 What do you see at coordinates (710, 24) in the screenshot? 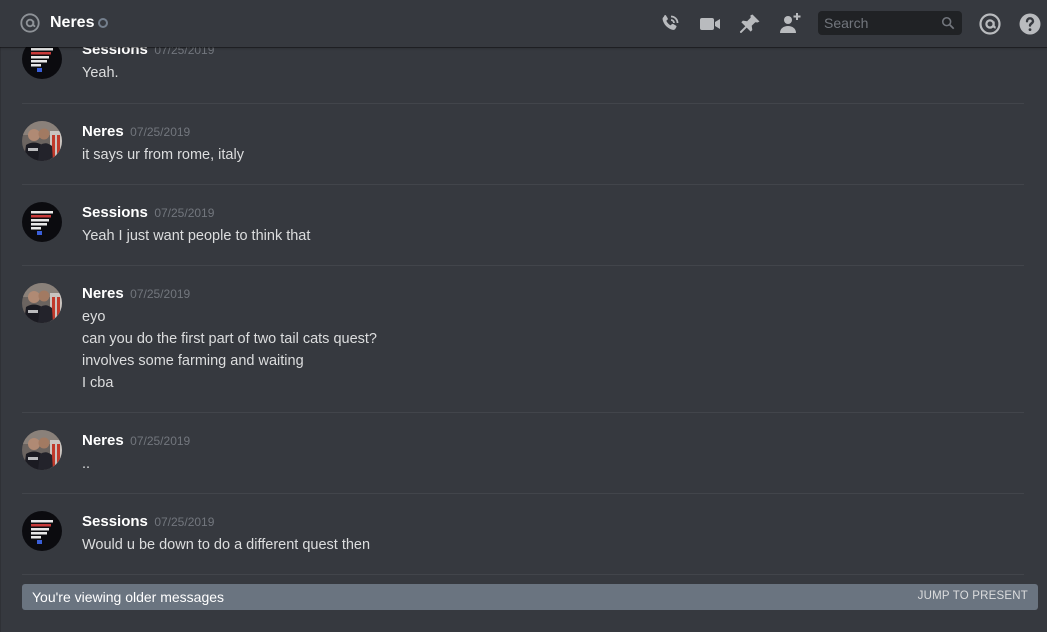
I see `video-icon` at bounding box center [710, 24].